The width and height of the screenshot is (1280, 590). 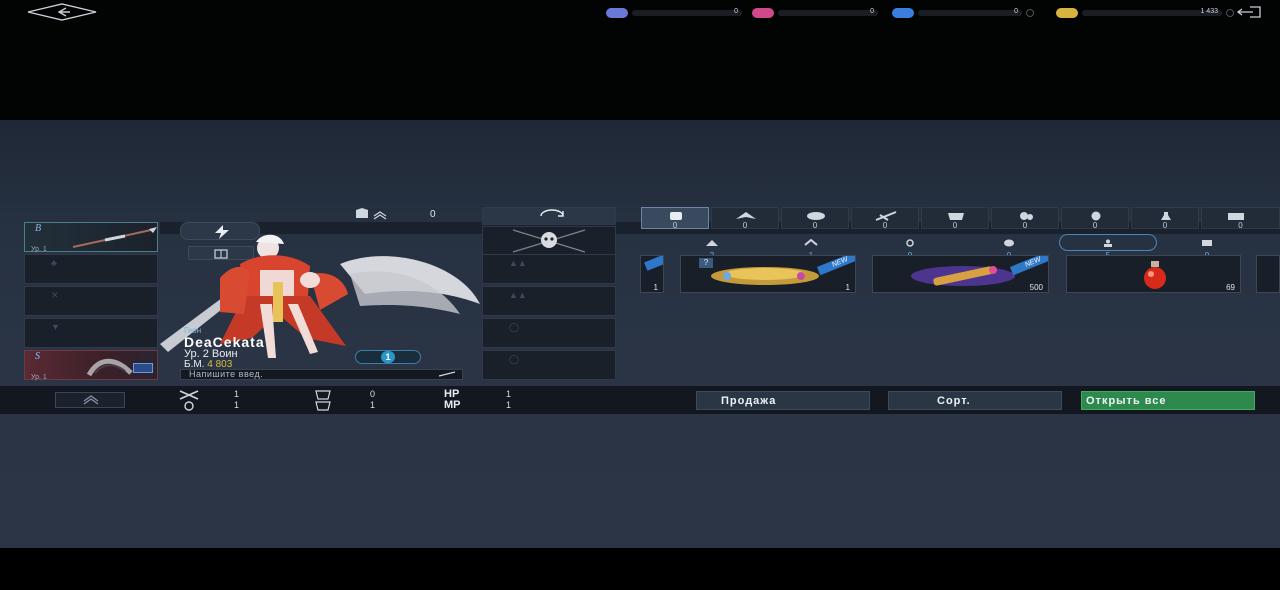 What do you see at coordinates (783, 400) in the screenshot?
I see `sell-button: Продажа` at bounding box center [783, 400].